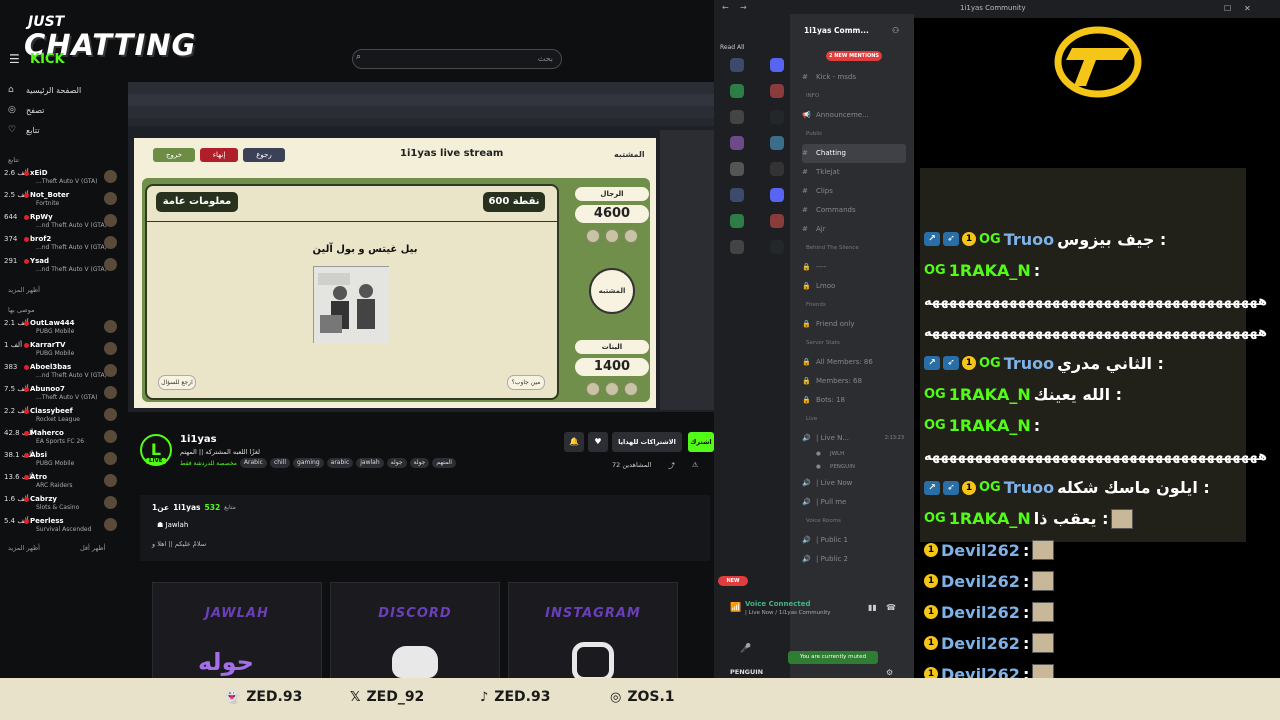 The width and height of the screenshot is (1280, 720). Describe the element at coordinates (854, 77) in the screenshot. I see `channel-item: # Kick - msds` at that location.